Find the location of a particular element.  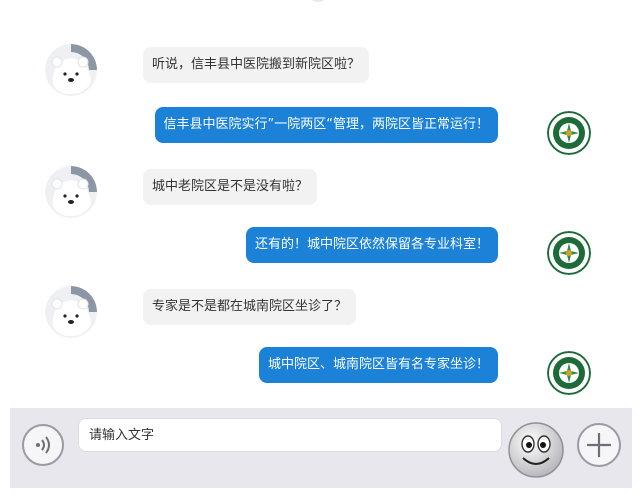

message-bubble: 城中院区、城南院区皆有名专家坐诊！ is located at coordinates (378, 365).